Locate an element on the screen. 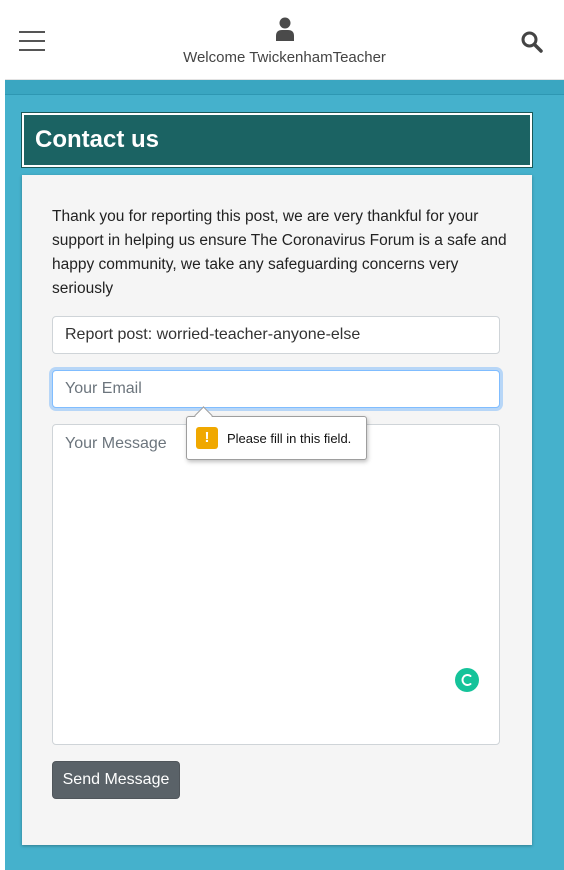  contact-header: Contact us is located at coordinates (277, 140).